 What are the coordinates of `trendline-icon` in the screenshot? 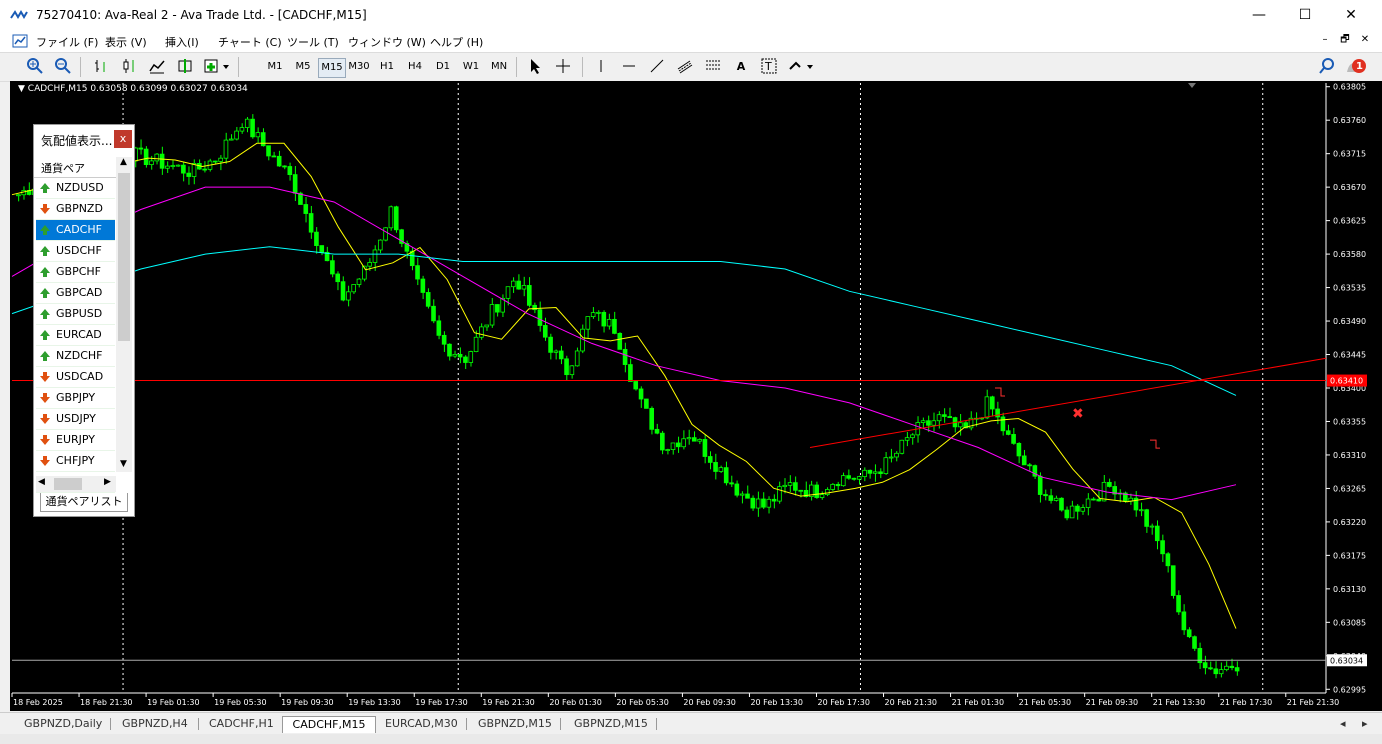 It's located at (657, 66).